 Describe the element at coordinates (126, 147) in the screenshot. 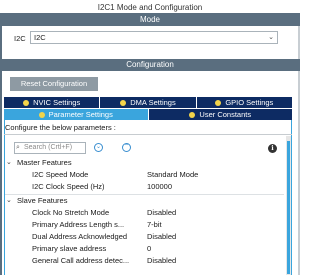

I see `search-up-icon: ⌃` at that location.